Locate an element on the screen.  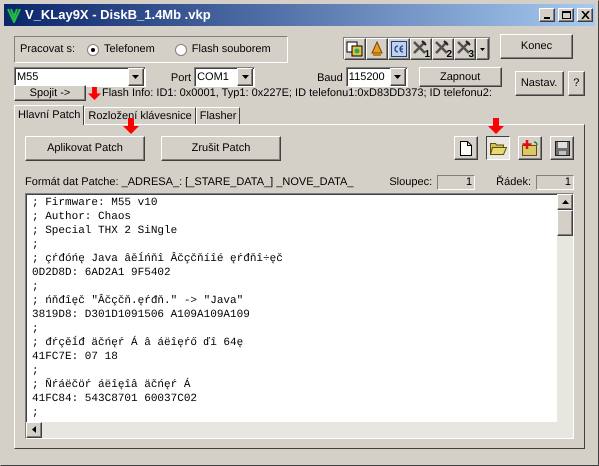
folder-icon is located at coordinates (498, 148).